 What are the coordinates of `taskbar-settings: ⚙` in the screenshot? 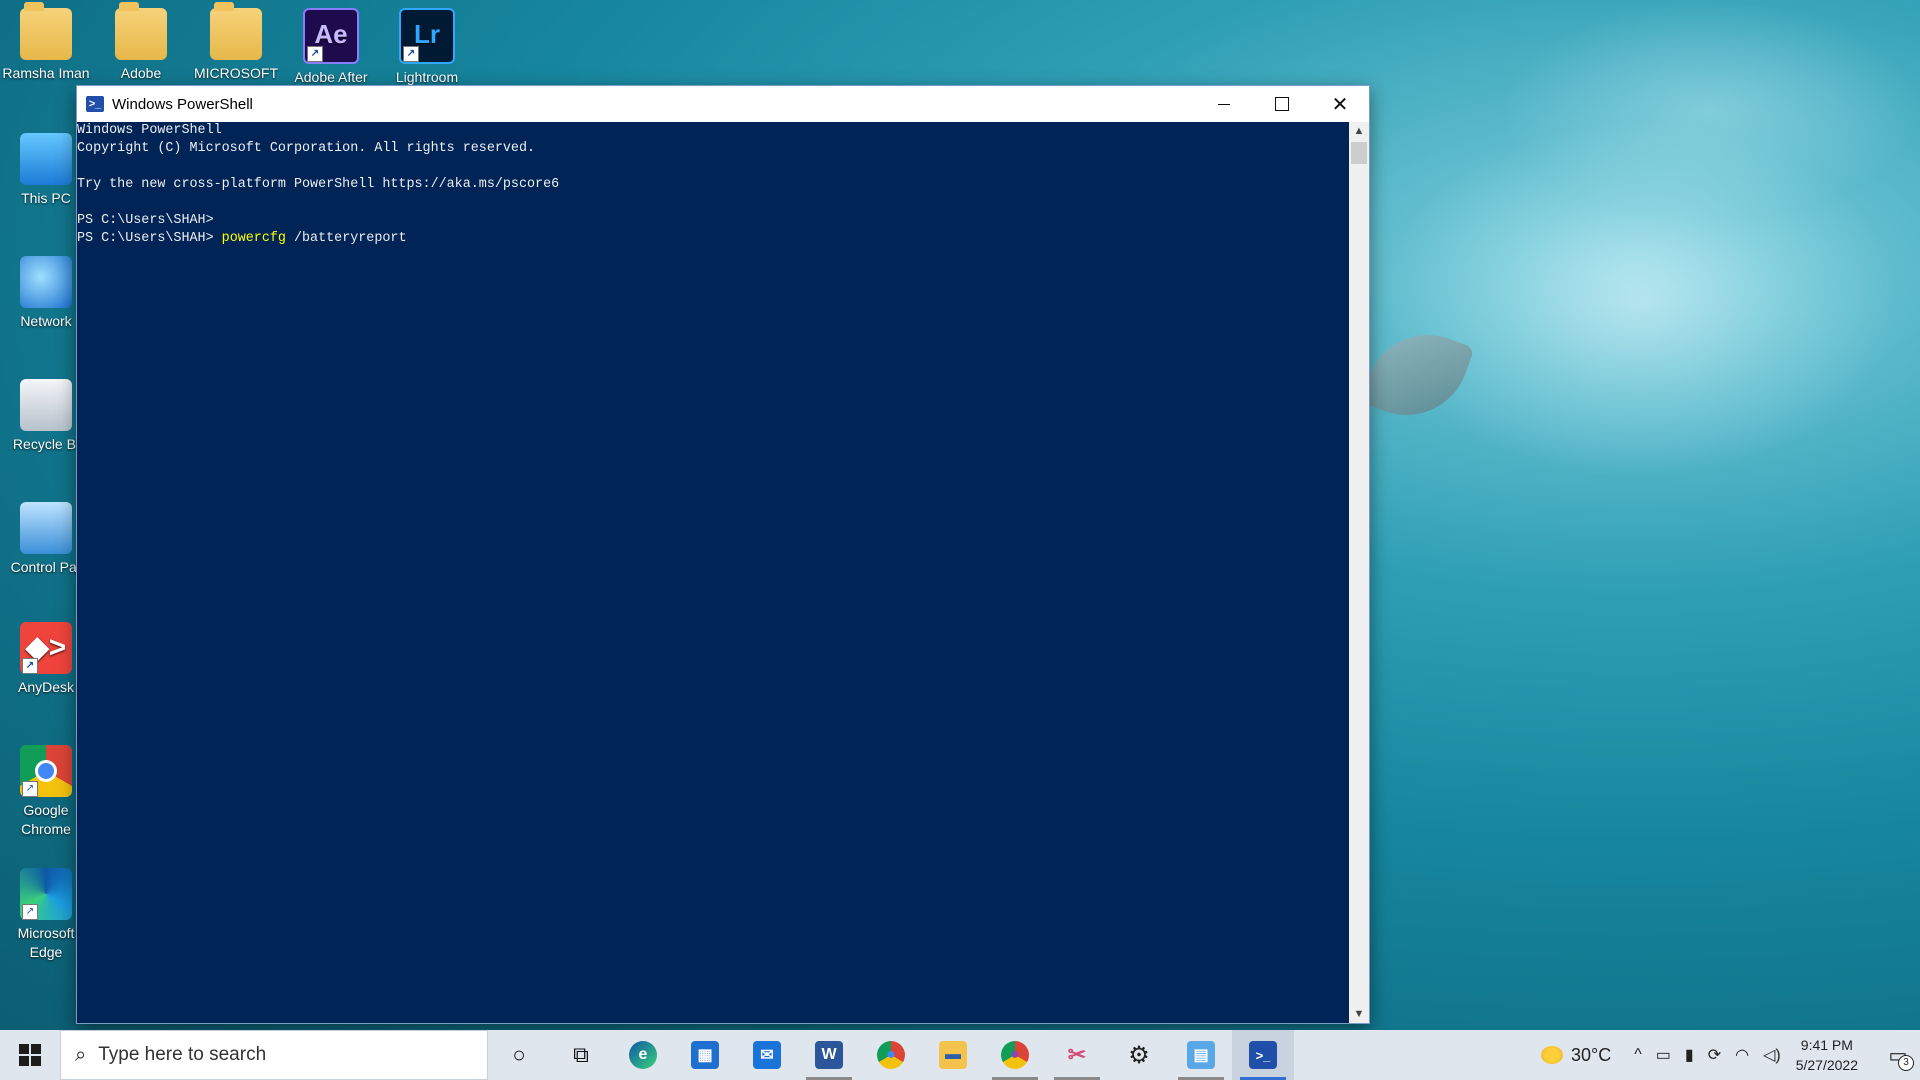 It's located at (1139, 1055).